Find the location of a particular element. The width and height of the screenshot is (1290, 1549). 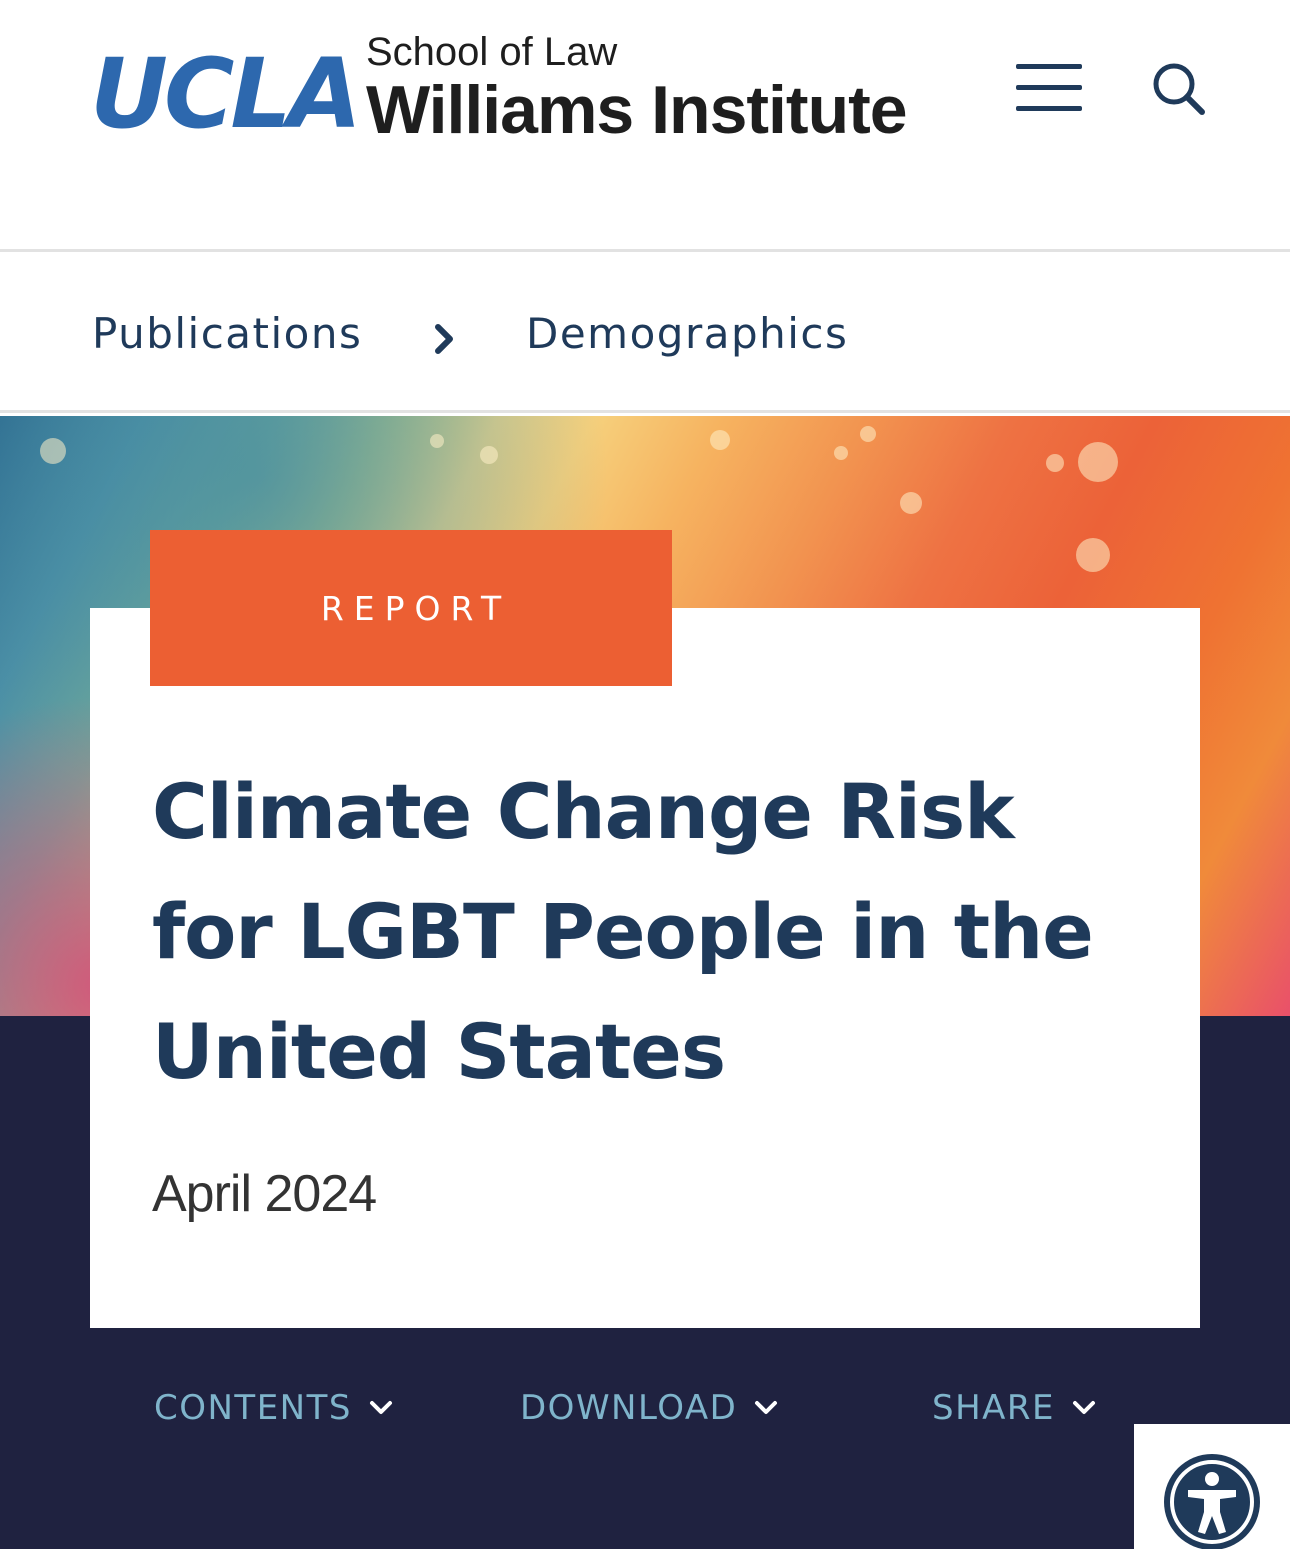

accessibility-icon is located at coordinates (1212, 1500).